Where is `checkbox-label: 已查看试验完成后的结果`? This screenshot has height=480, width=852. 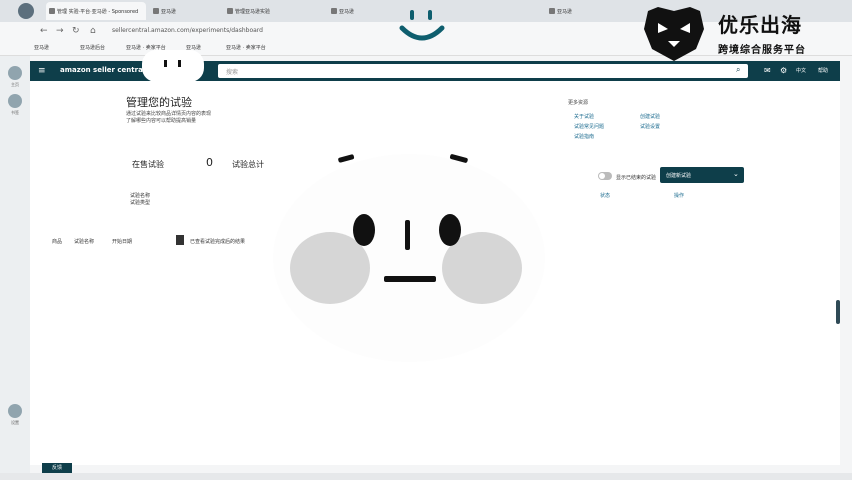 checkbox-label: 已查看试验完成后的结果 is located at coordinates (218, 242).